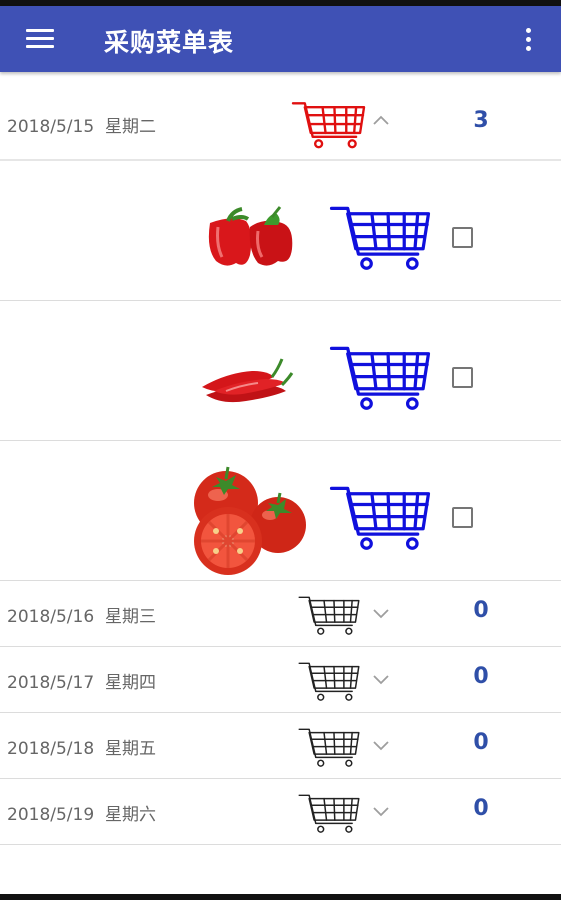  What do you see at coordinates (51, 127) in the screenshot?
I see `date-text: 2018/5/15` at bounding box center [51, 127].